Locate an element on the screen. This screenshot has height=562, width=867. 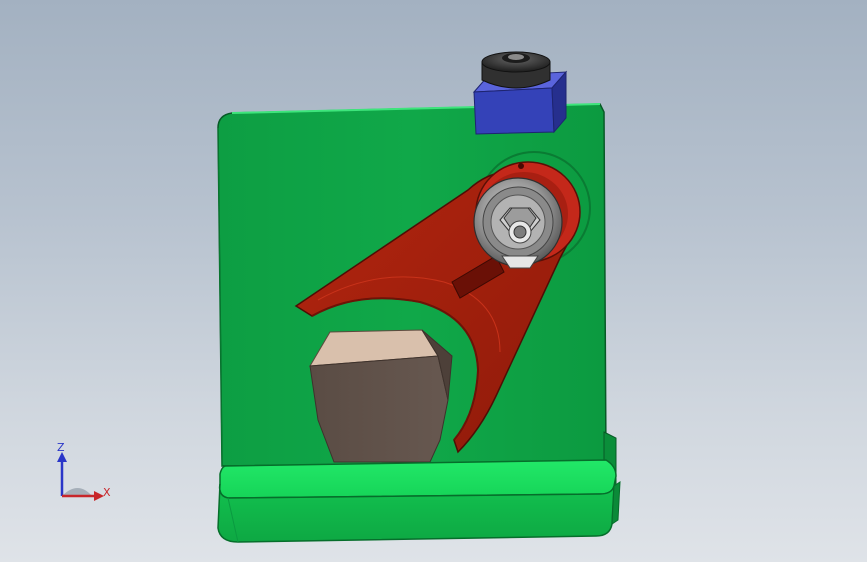
top-knob is located at coordinates (516, 70).